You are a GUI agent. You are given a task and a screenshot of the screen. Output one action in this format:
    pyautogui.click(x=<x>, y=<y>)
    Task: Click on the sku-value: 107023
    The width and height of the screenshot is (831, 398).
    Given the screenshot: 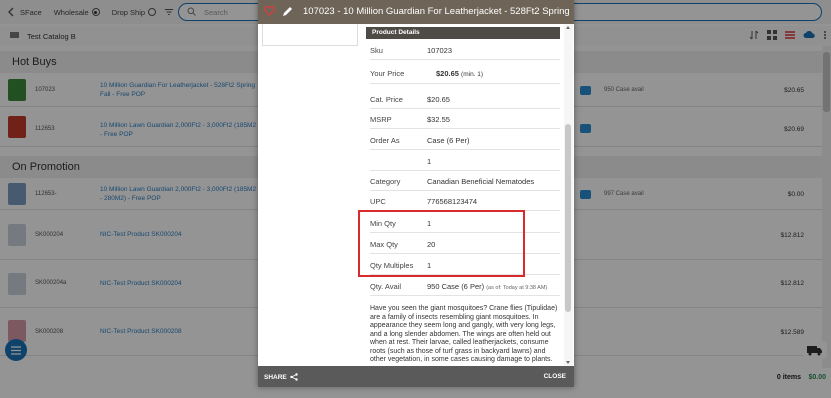 What is the action you would take?
    pyautogui.click(x=440, y=50)
    